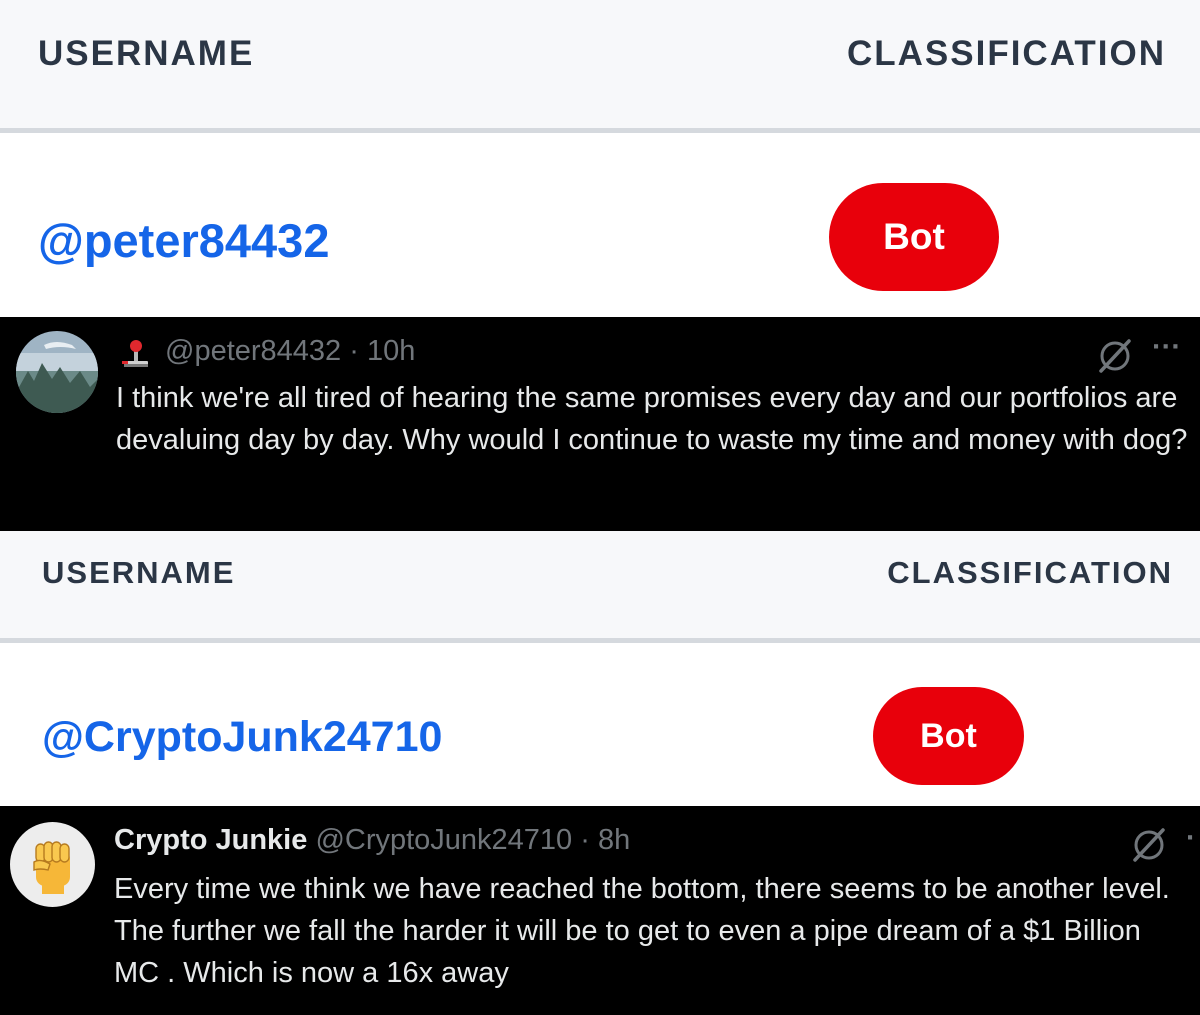 The width and height of the screenshot is (1200, 1015). Describe the element at coordinates (443, 840) in the screenshot. I see `tweet-handle: @CryptoJunk24710` at that location.